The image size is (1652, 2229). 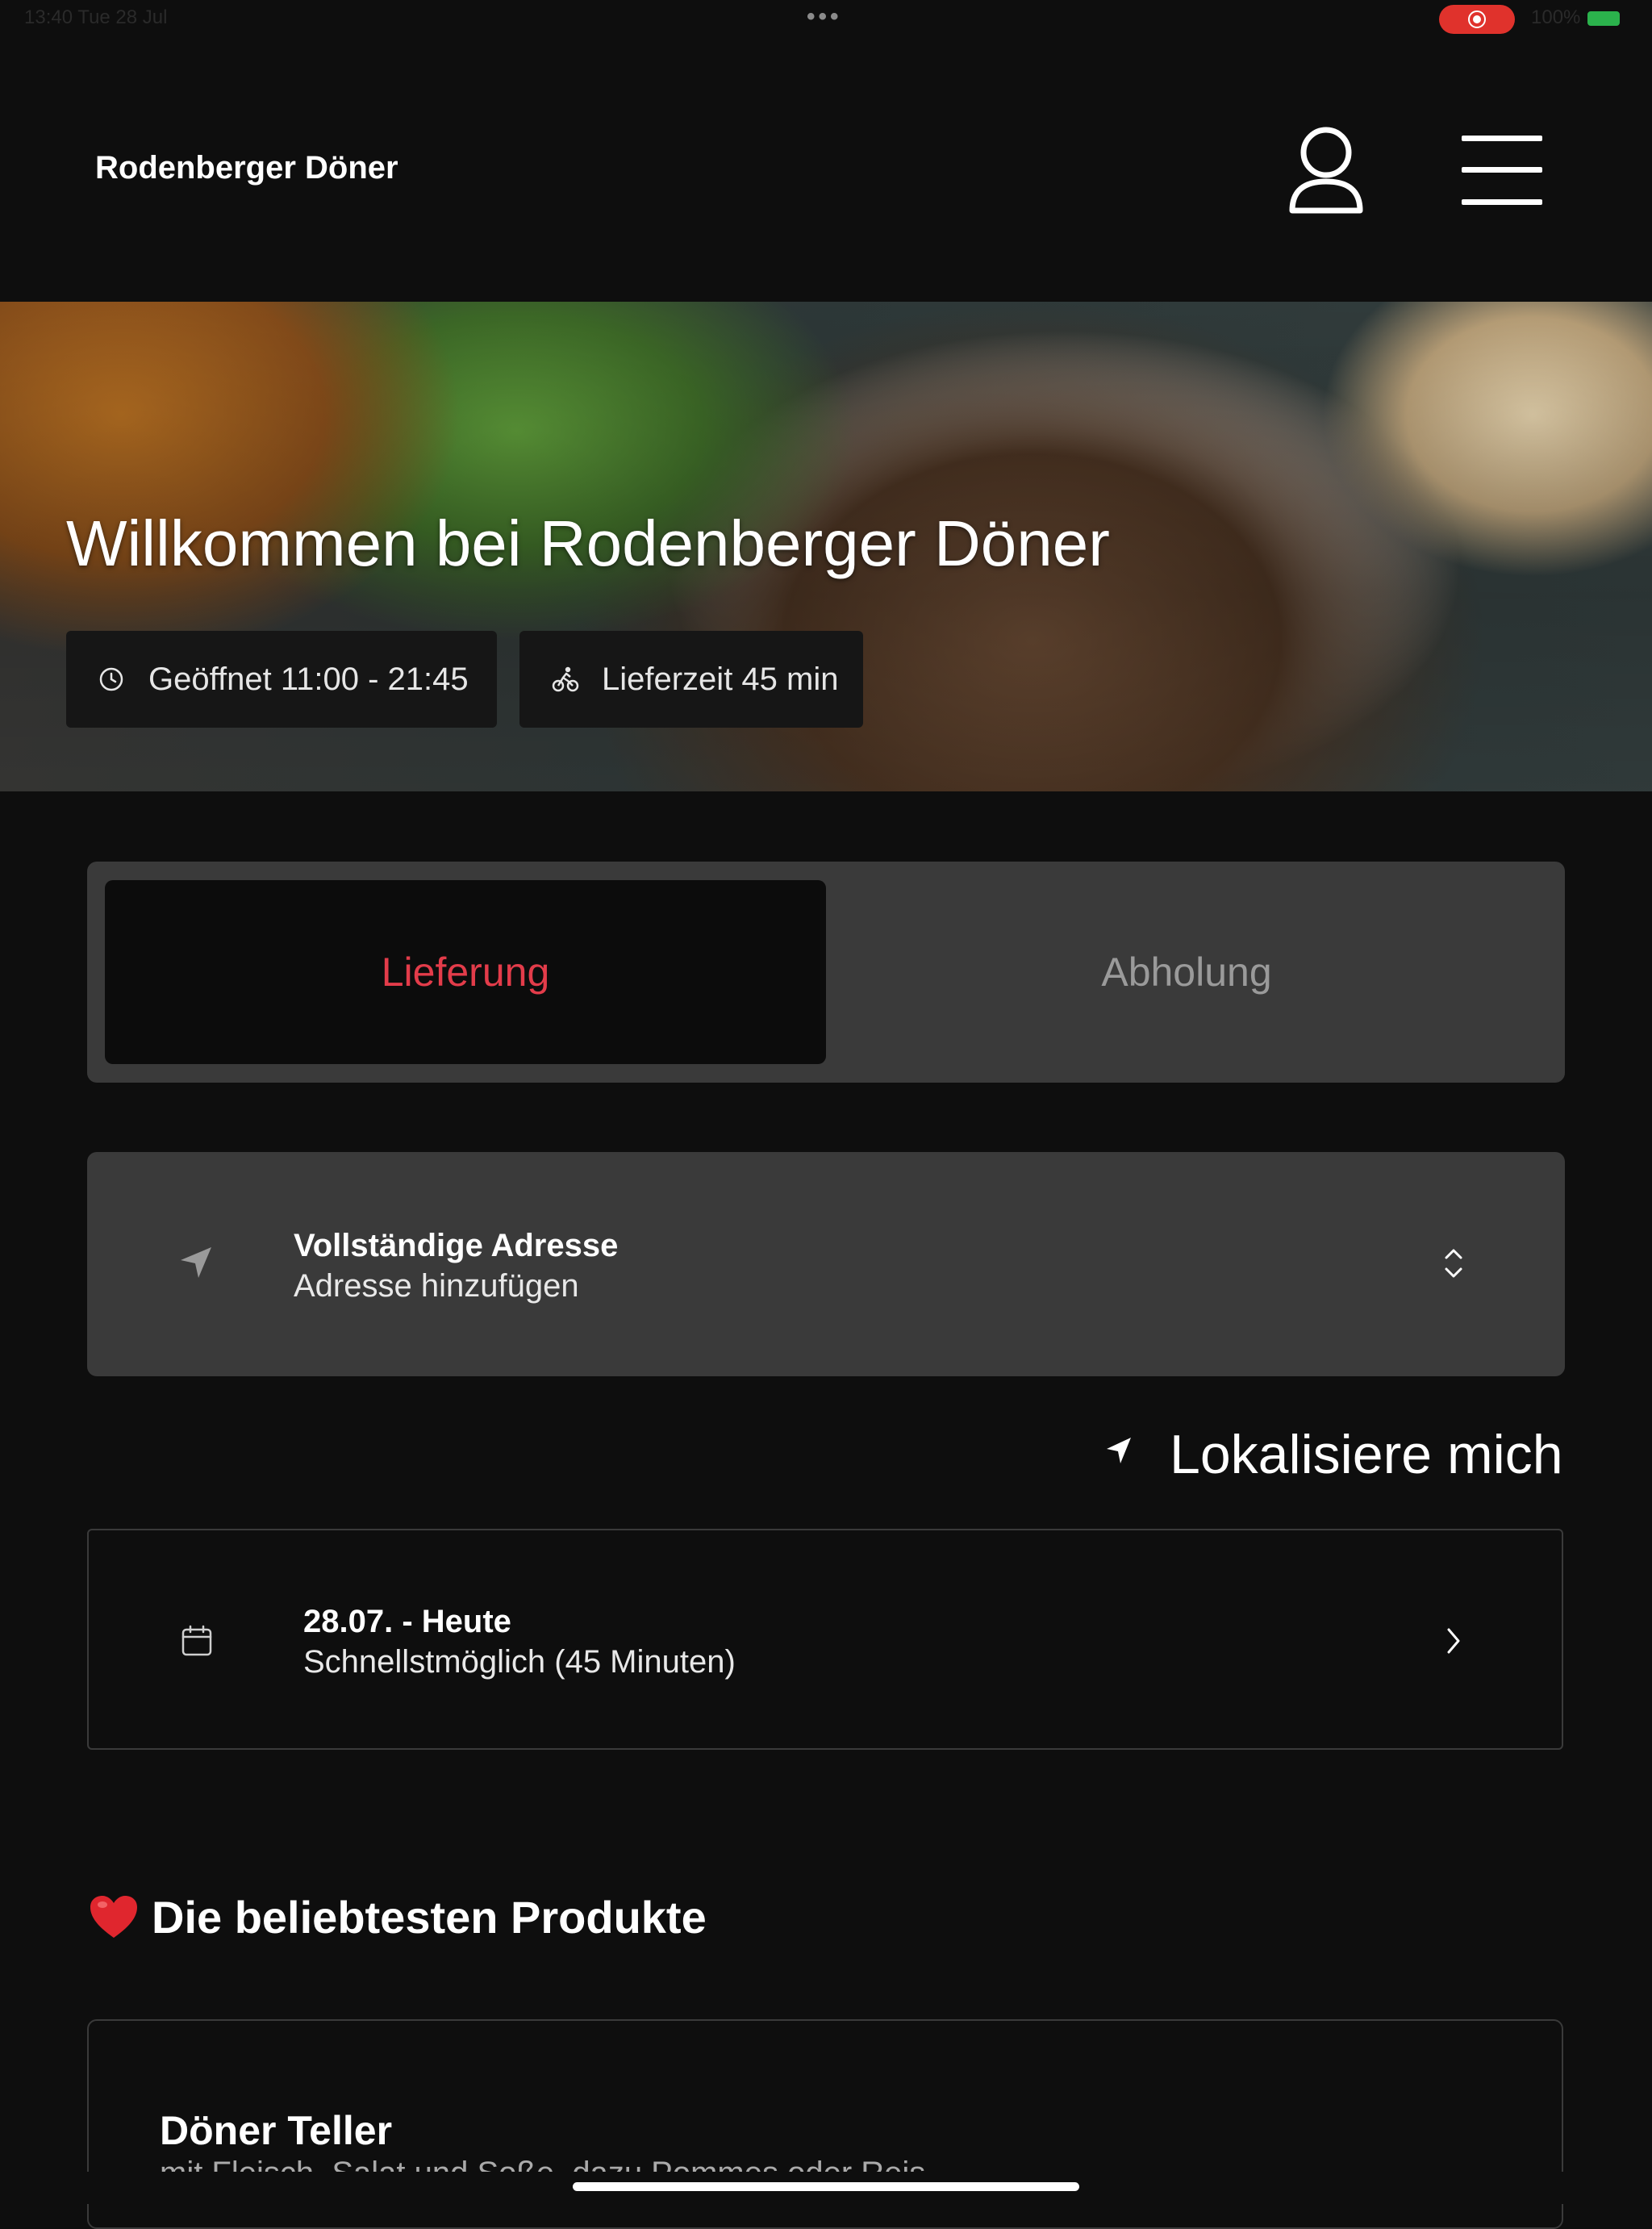 I want to click on brand-title: Rodenberger Döner, so click(x=246, y=168).